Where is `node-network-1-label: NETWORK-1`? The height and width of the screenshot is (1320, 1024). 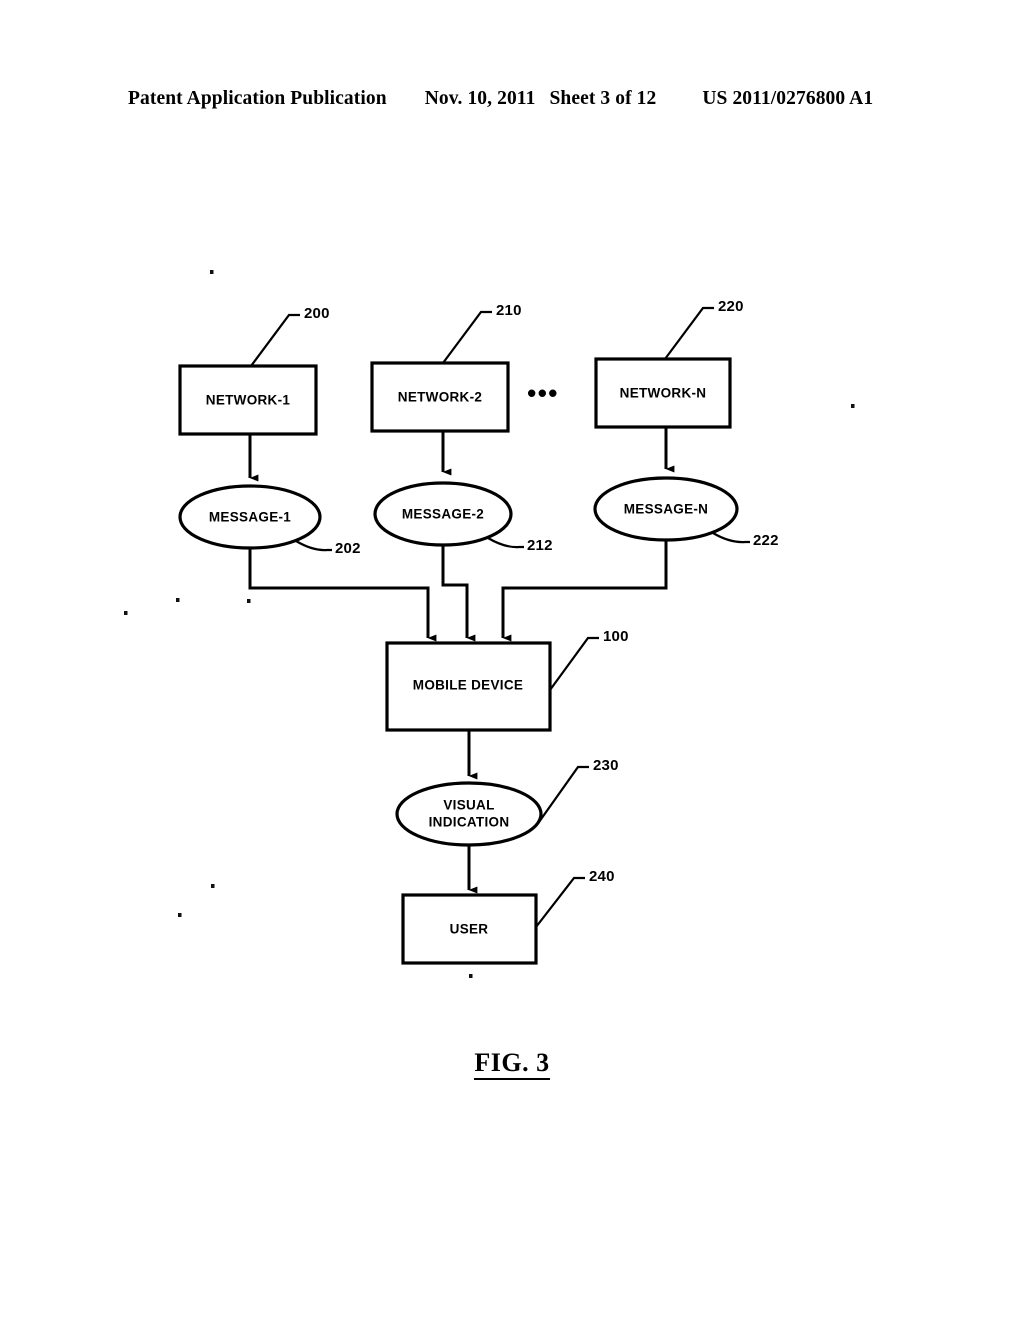 node-network-1-label: NETWORK-1 is located at coordinates (248, 400).